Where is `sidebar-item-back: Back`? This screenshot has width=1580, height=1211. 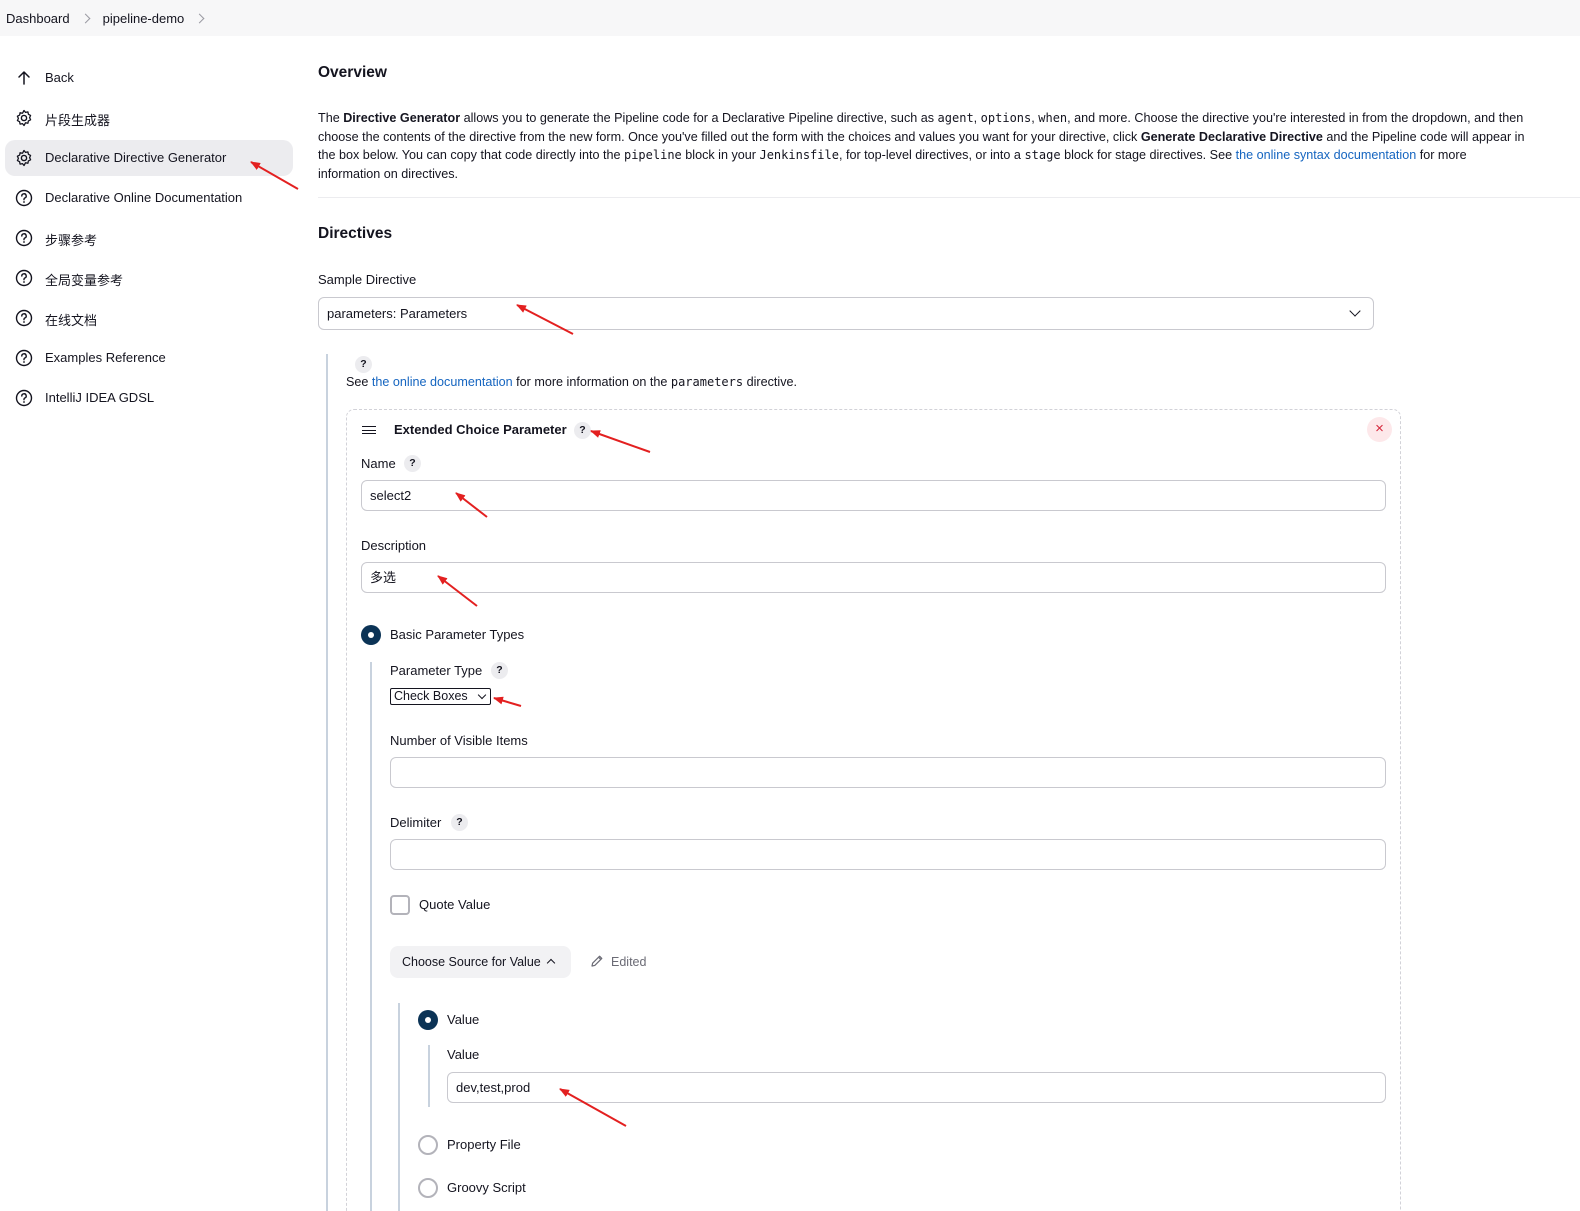
sidebar-item-back: Back is located at coordinates (149, 78).